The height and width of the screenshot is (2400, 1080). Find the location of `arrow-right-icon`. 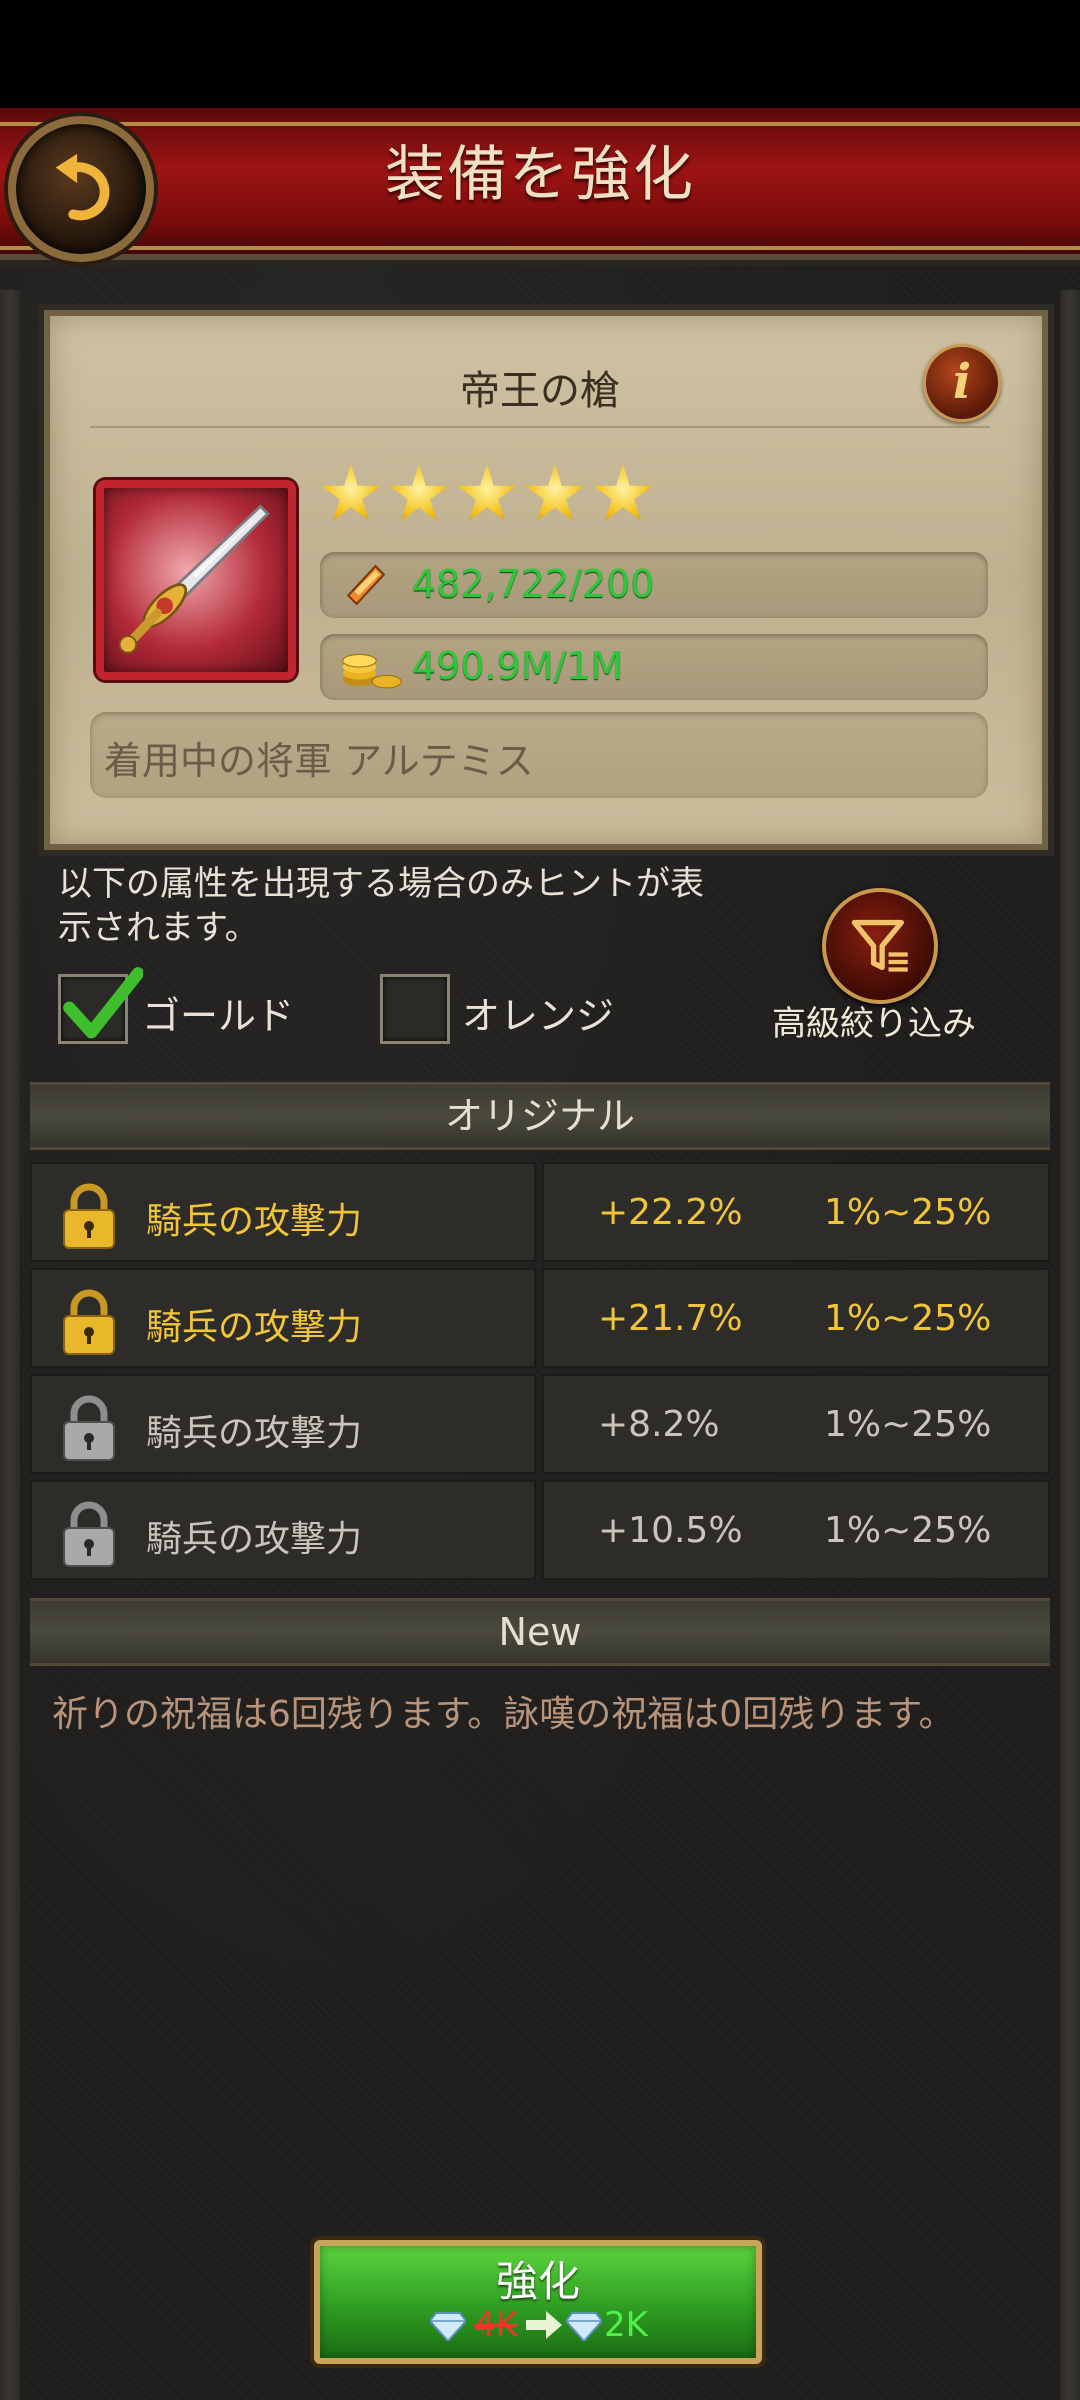

arrow-right-icon is located at coordinates (544, 2325).